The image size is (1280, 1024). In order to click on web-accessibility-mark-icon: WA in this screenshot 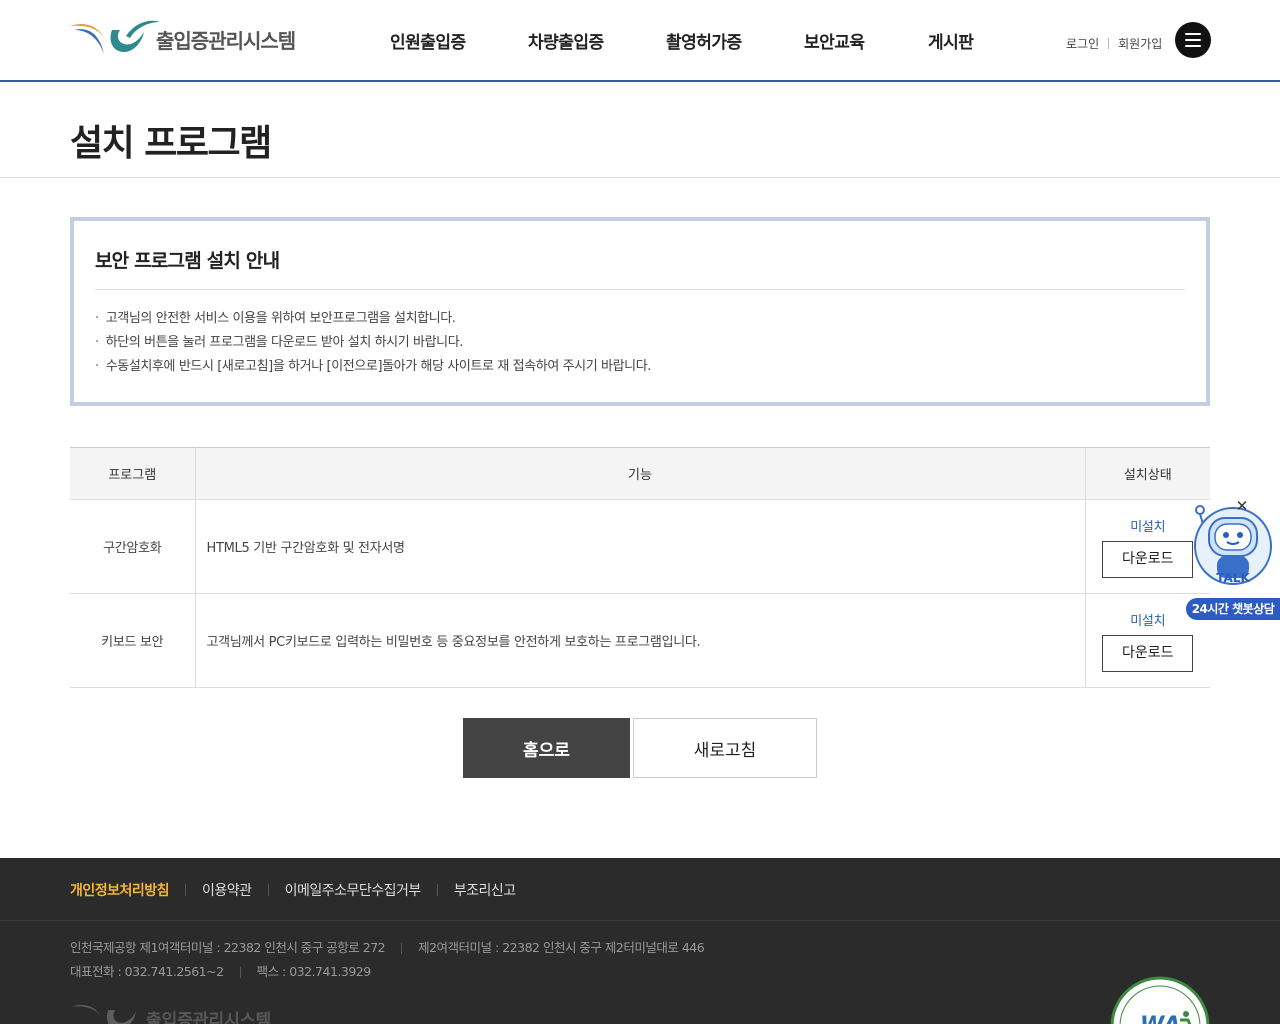, I will do `click(1160, 1000)`.